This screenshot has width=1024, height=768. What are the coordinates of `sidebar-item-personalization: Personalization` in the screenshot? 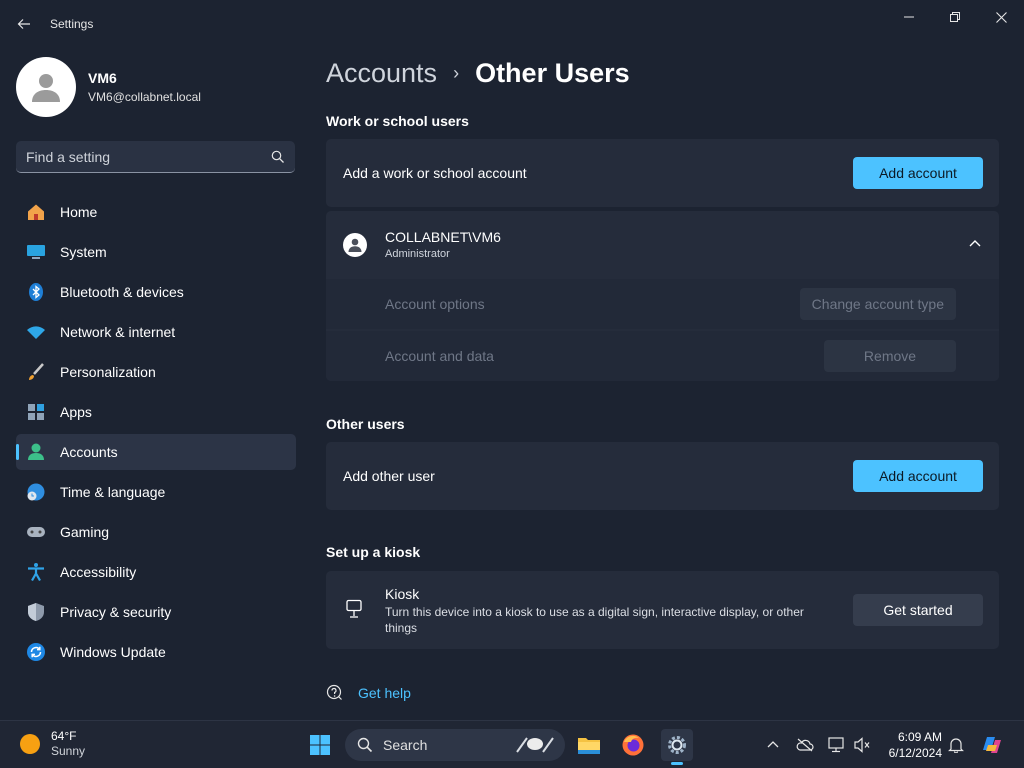 It's located at (156, 372).